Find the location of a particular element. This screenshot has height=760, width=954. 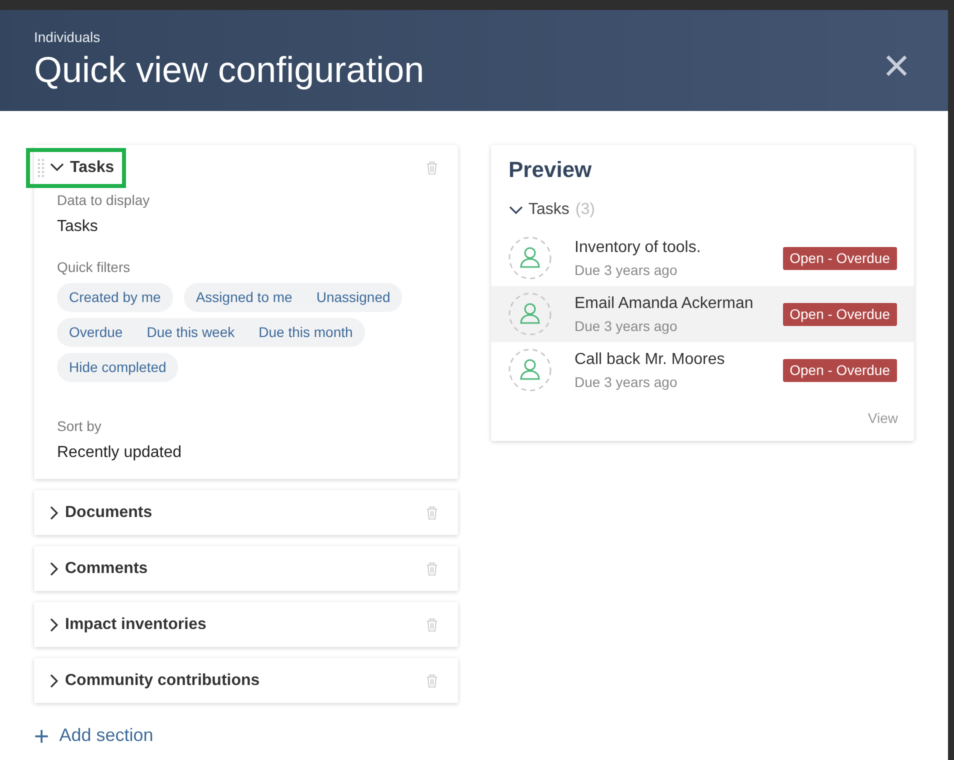

filter-chip: Hide completed is located at coordinates (117, 367).